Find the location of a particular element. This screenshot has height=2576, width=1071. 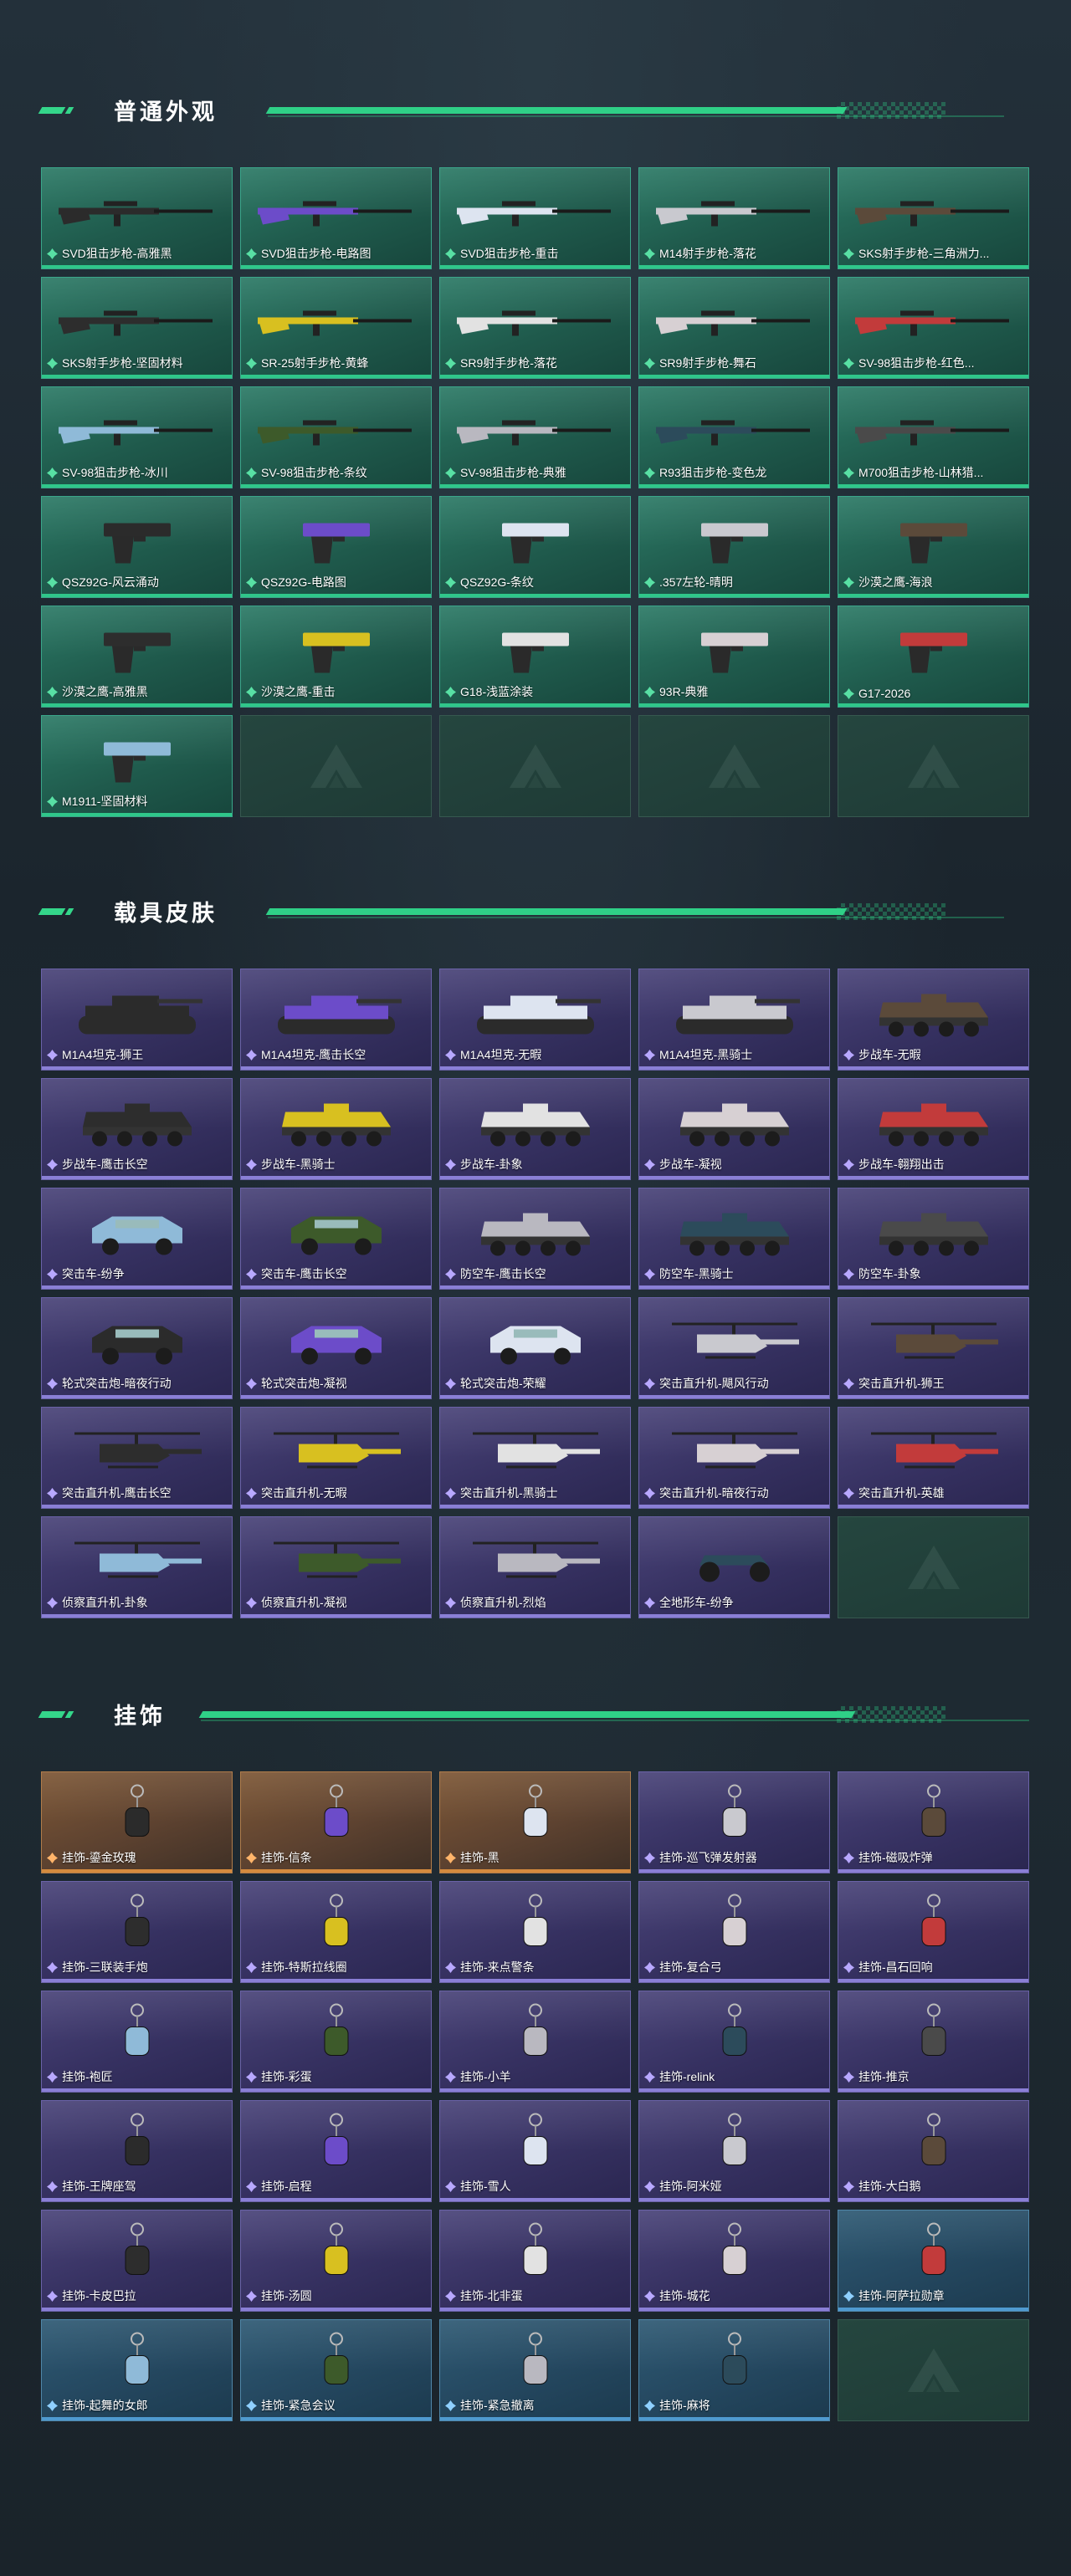

vehicle-skin-card: 防空车-卦象 is located at coordinates (933, 1239).